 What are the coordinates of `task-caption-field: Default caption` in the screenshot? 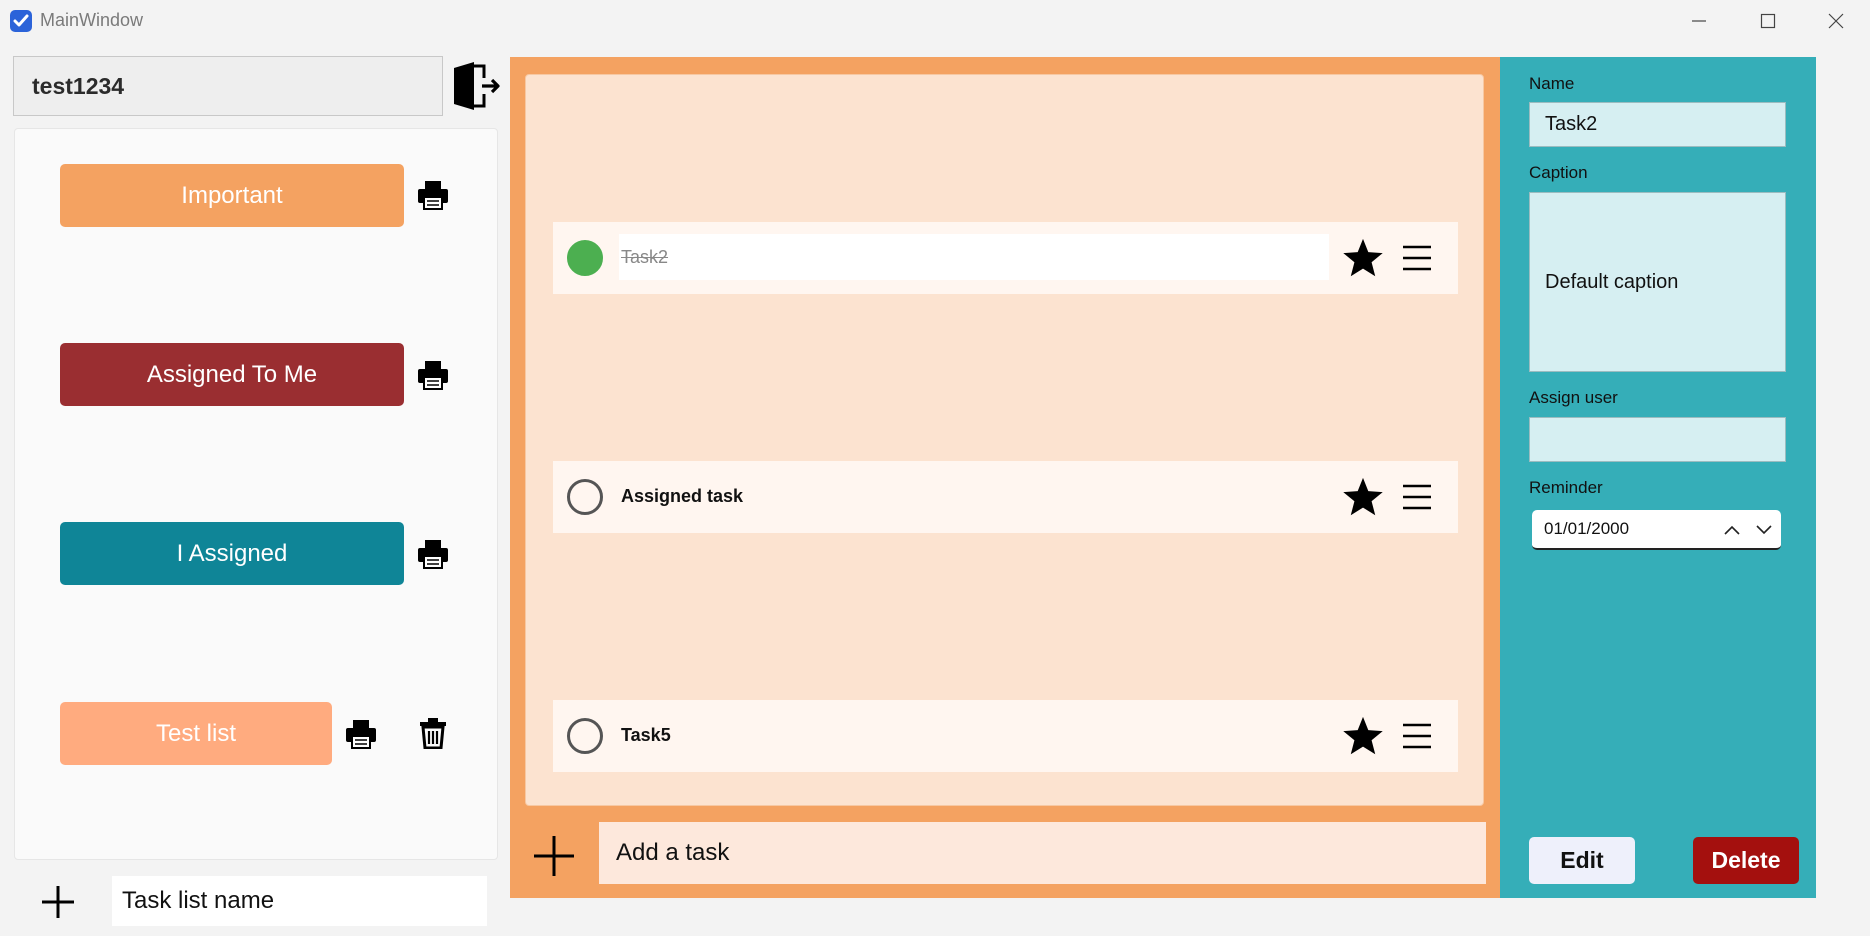 It's located at (1657, 282).